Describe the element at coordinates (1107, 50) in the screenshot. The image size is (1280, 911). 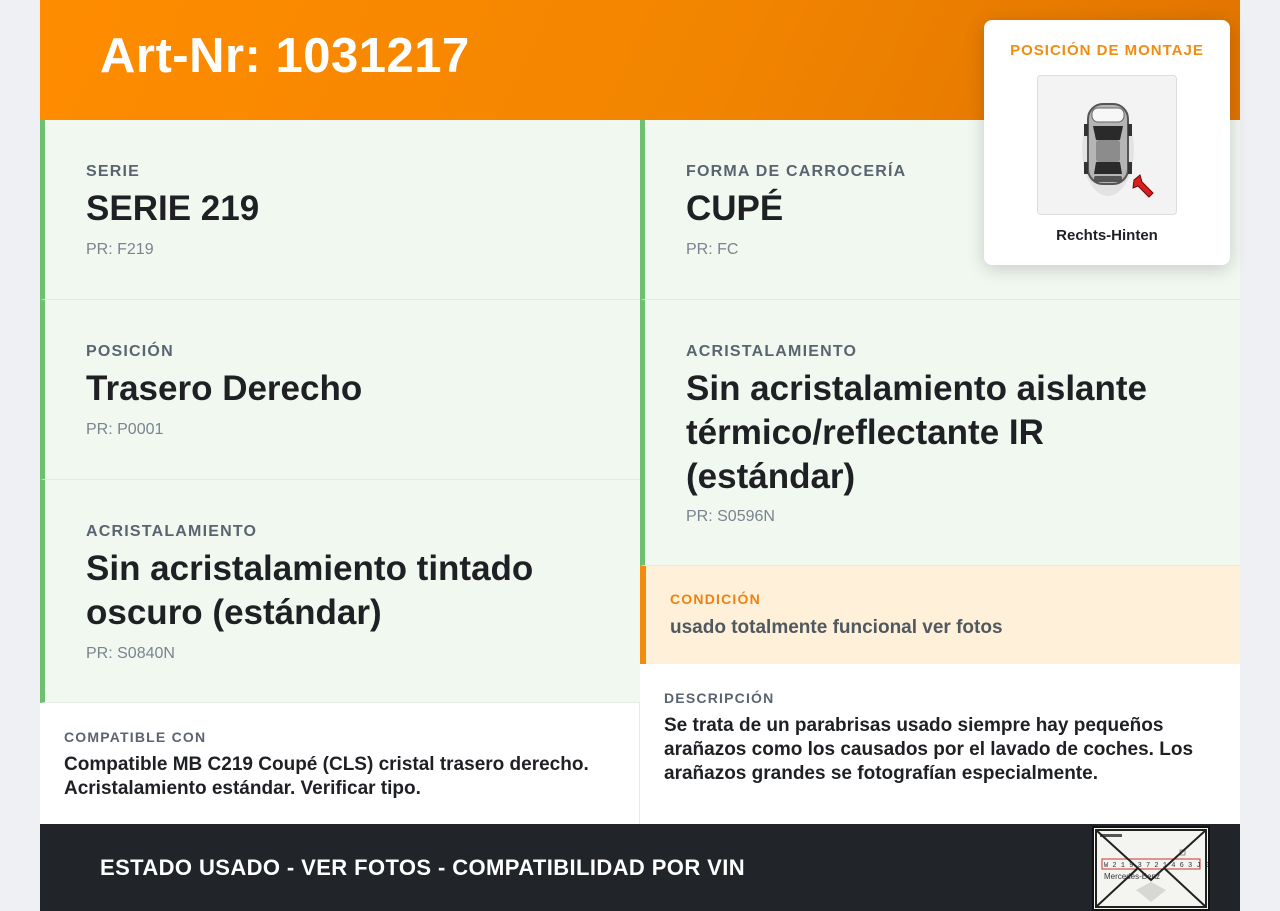
I see `mount-position-title: POSICIÓN DE MONTAJE` at that location.